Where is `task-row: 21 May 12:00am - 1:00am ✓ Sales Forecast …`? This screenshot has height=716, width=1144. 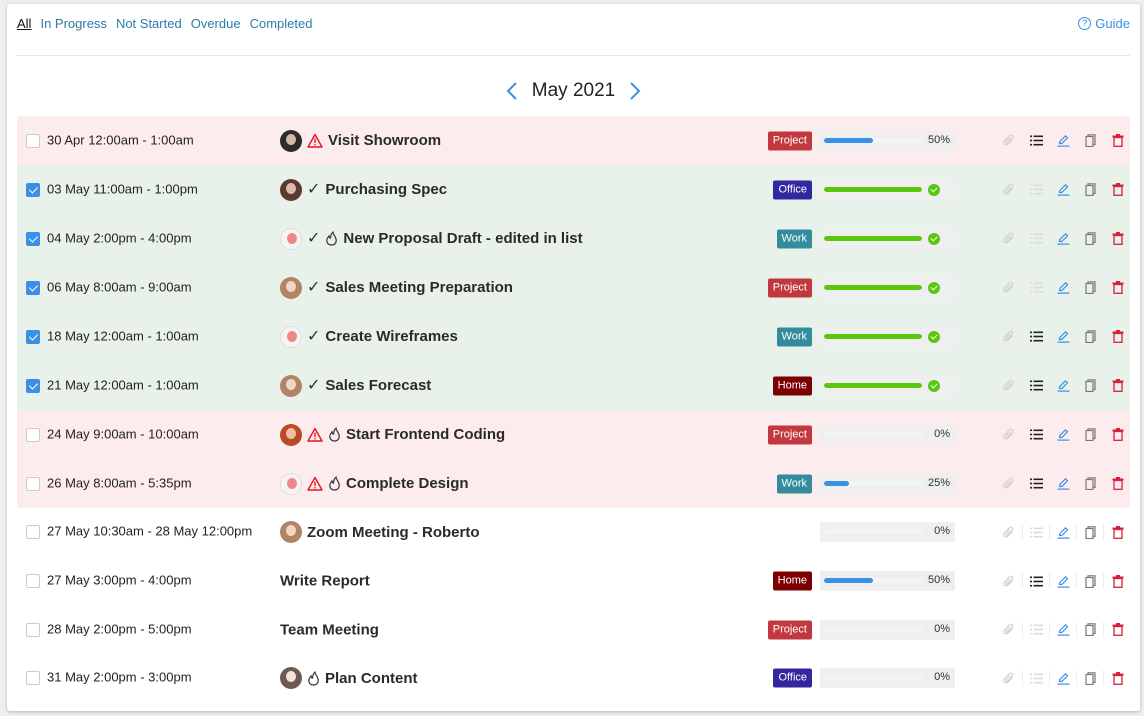 task-row: 21 May 12:00am - 1:00am ✓ Sales Forecast … is located at coordinates (573, 385).